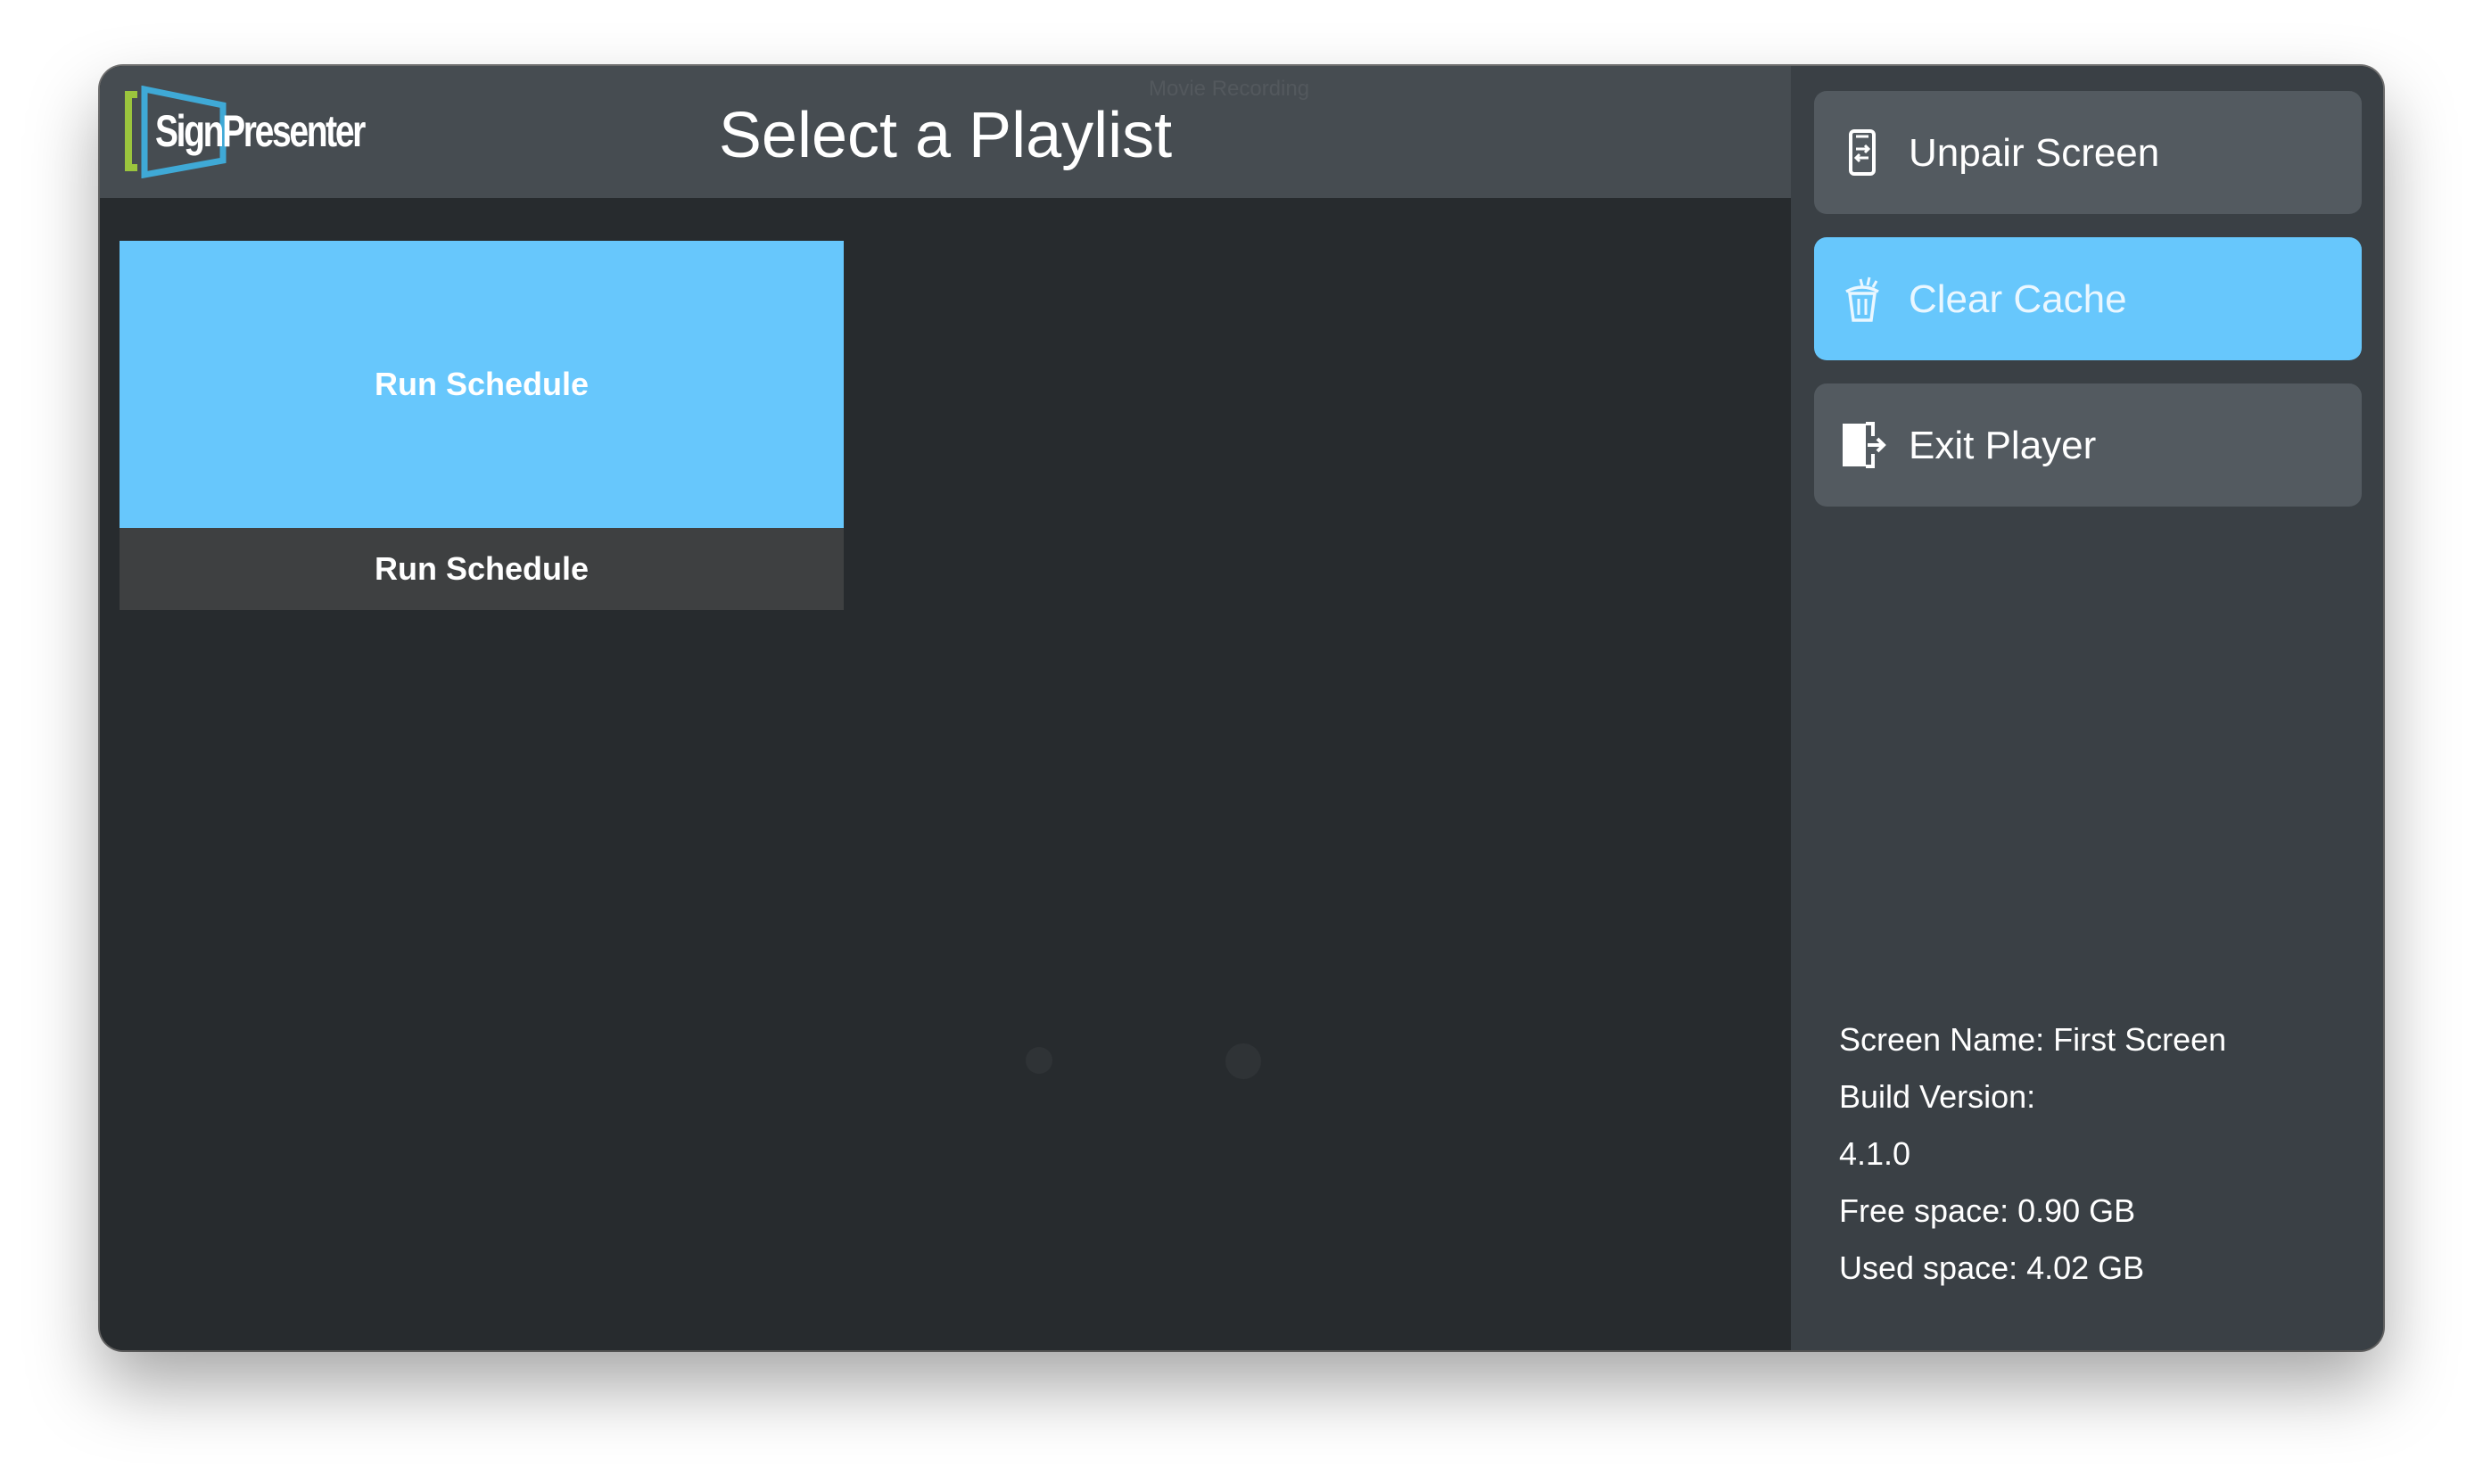 The image size is (2483, 1484). I want to click on unpair-screen-button: Unpair Screen, so click(2088, 152).